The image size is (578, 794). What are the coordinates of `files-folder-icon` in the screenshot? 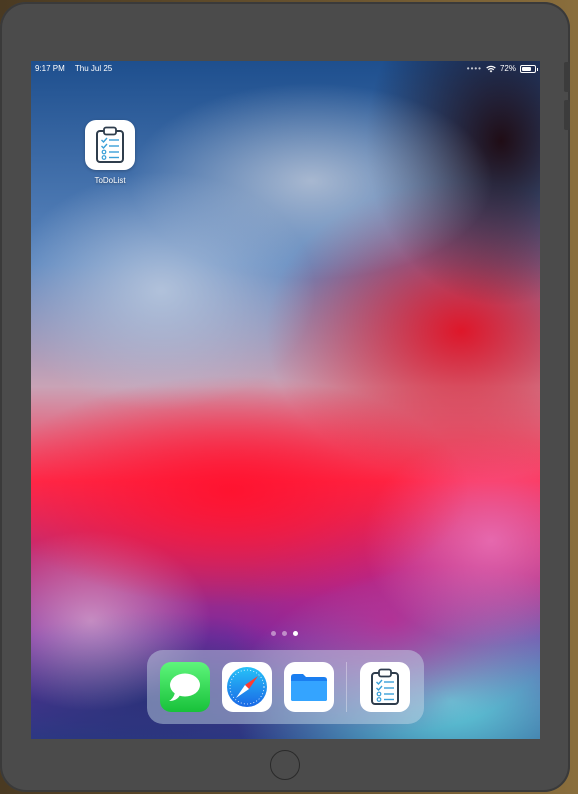 It's located at (309, 687).